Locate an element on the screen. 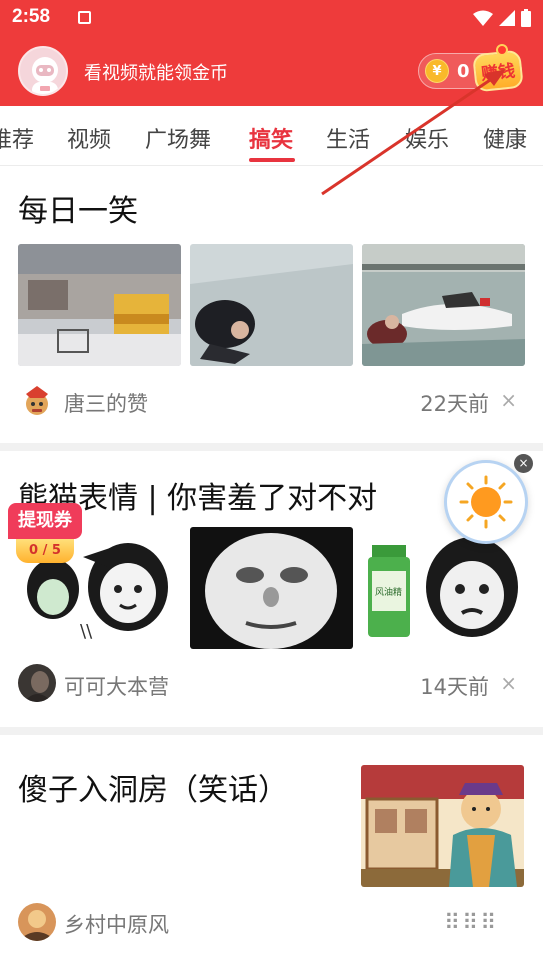 The width and height of the screenshot is (543, 965). author-name: 可可大本营 is located at coordinates (116, 686).